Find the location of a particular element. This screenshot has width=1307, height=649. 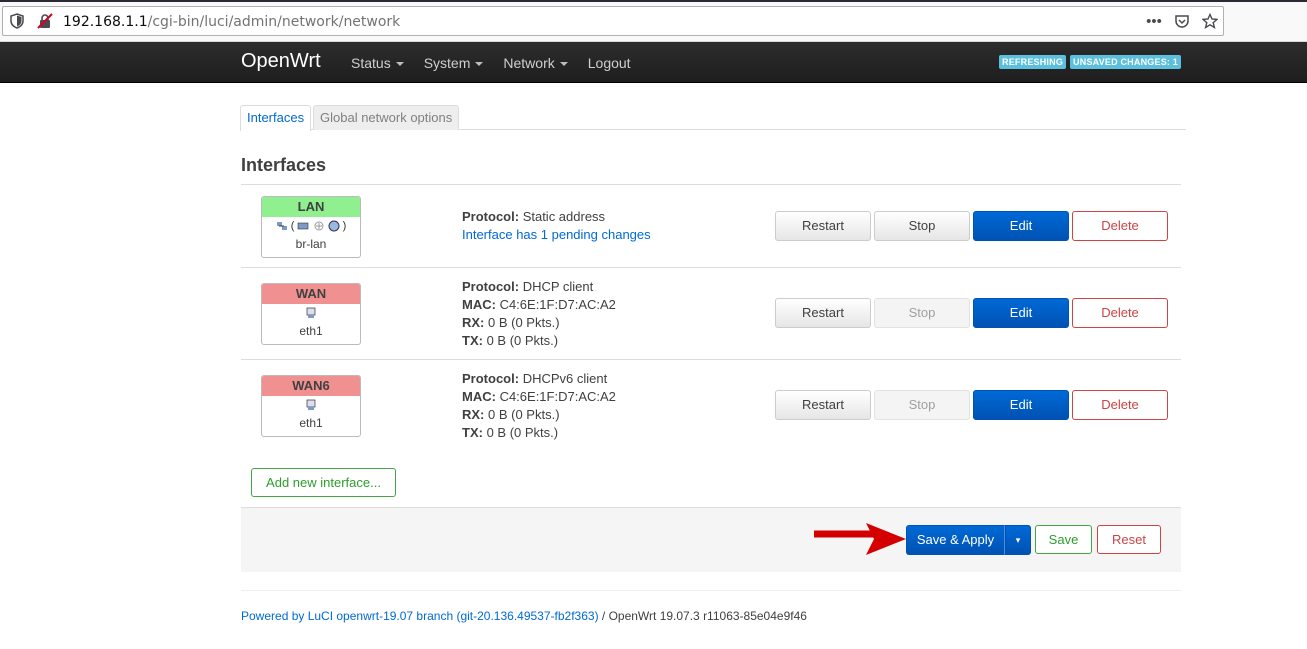

port-group: ( is located at coordinates (292, 226).